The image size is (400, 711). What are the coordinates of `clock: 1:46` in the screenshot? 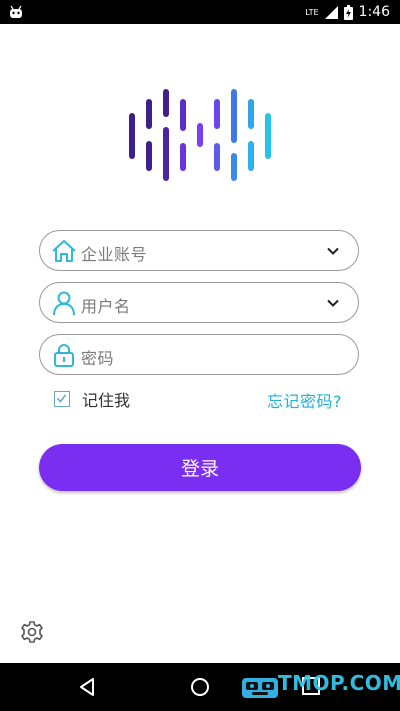 It's located at (374, 12).